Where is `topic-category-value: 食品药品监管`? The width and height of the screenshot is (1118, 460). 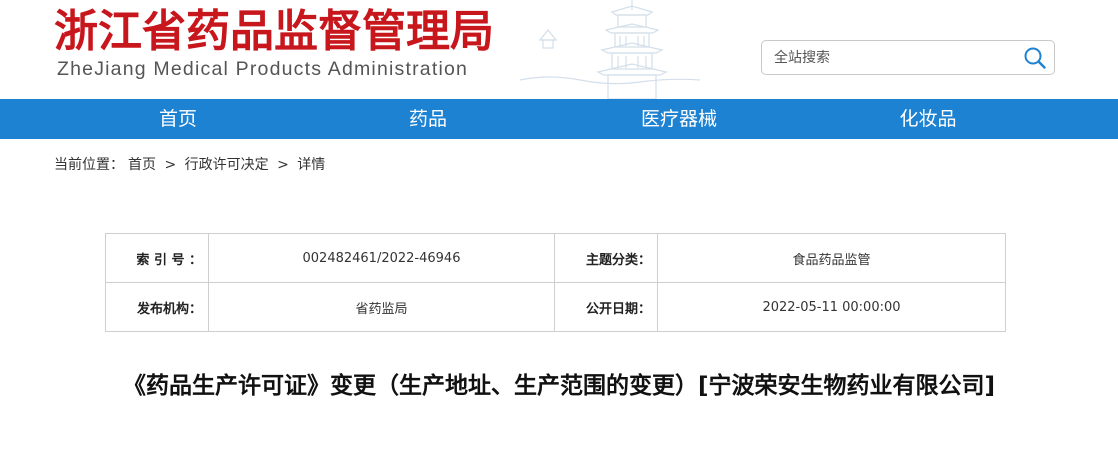
topic-category-value: 食品药品监管 is located at coordinates (831, 258).